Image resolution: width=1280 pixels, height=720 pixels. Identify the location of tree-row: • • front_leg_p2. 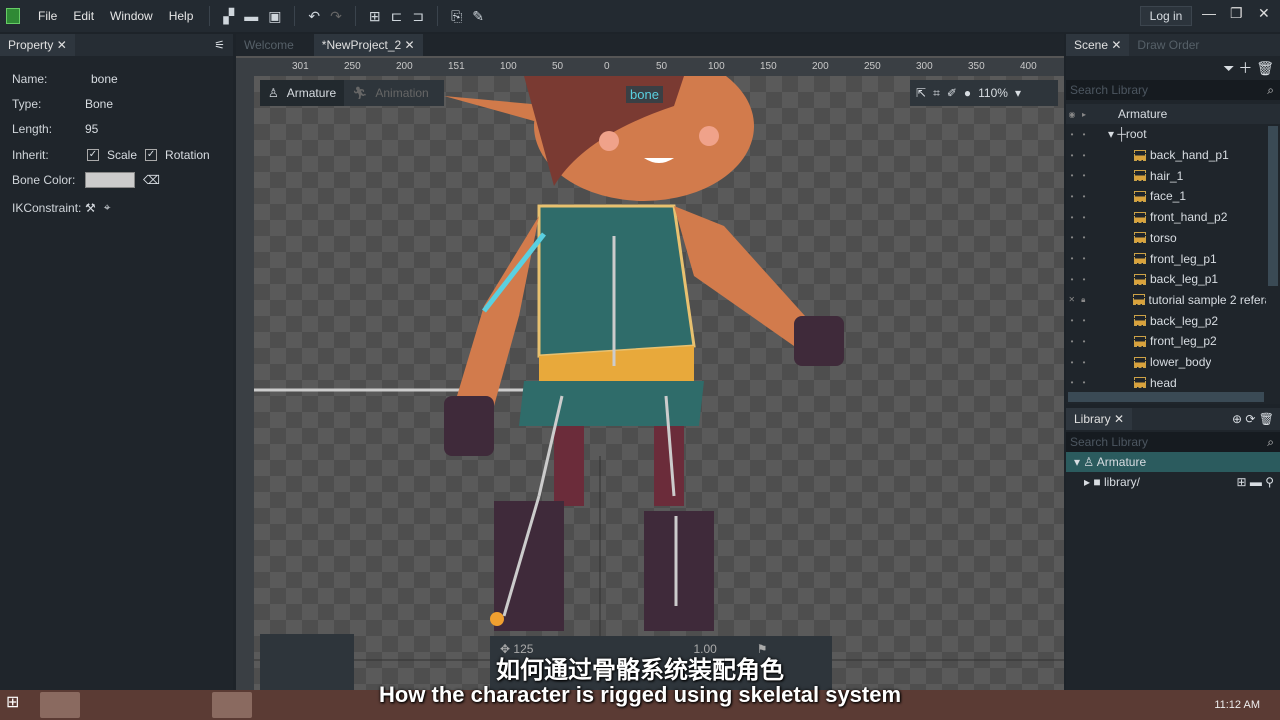
(1166, 341).